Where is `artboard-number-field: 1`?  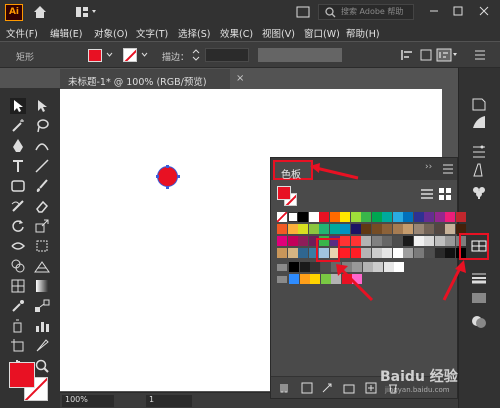
artboard-number-field: 1 is located at coordinates (169, 401).